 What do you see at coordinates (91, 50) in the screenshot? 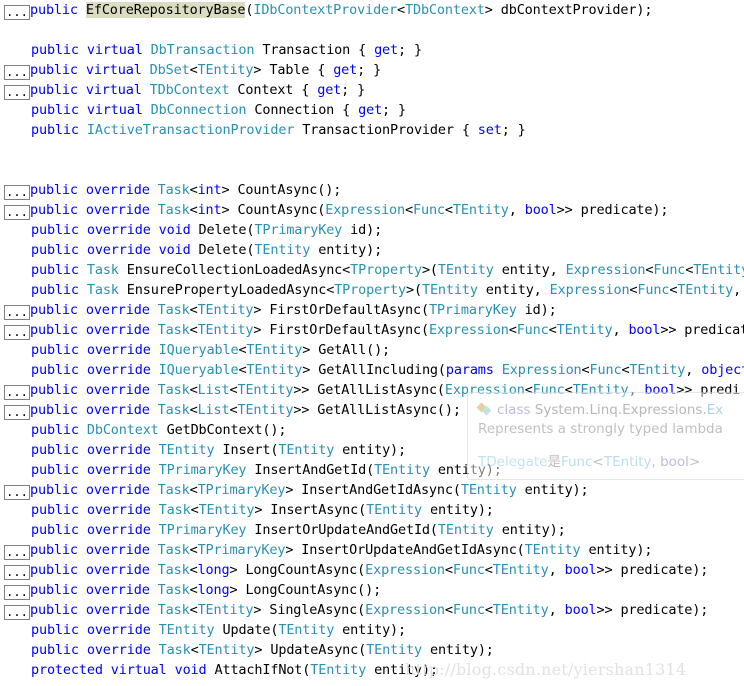
I see `code-token: public virtual` at bounding box center [91, 50].